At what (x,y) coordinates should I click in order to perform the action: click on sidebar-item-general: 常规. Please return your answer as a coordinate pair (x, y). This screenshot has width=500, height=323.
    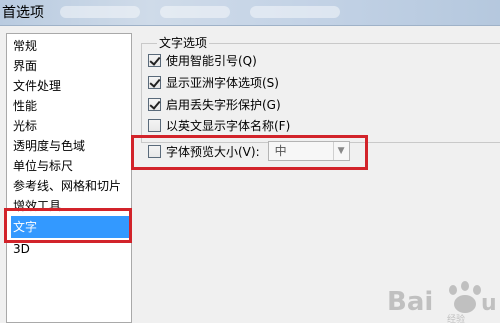
    Looking at the image, I should click on (25, 46).